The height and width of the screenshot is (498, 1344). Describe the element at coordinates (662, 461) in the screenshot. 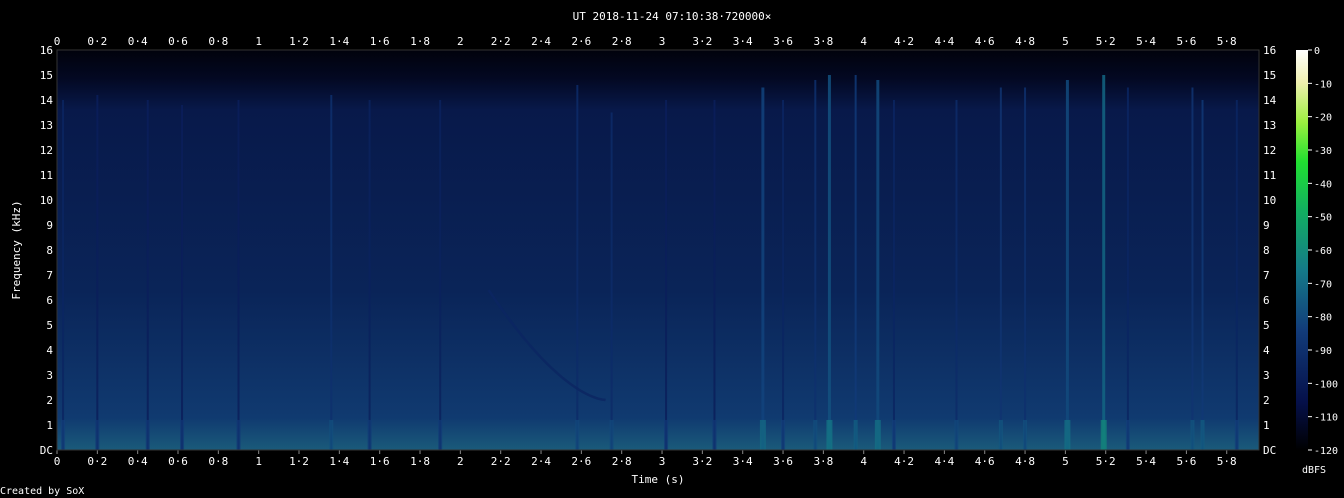

I see `x-tick-label-bottom: 3` at that location.